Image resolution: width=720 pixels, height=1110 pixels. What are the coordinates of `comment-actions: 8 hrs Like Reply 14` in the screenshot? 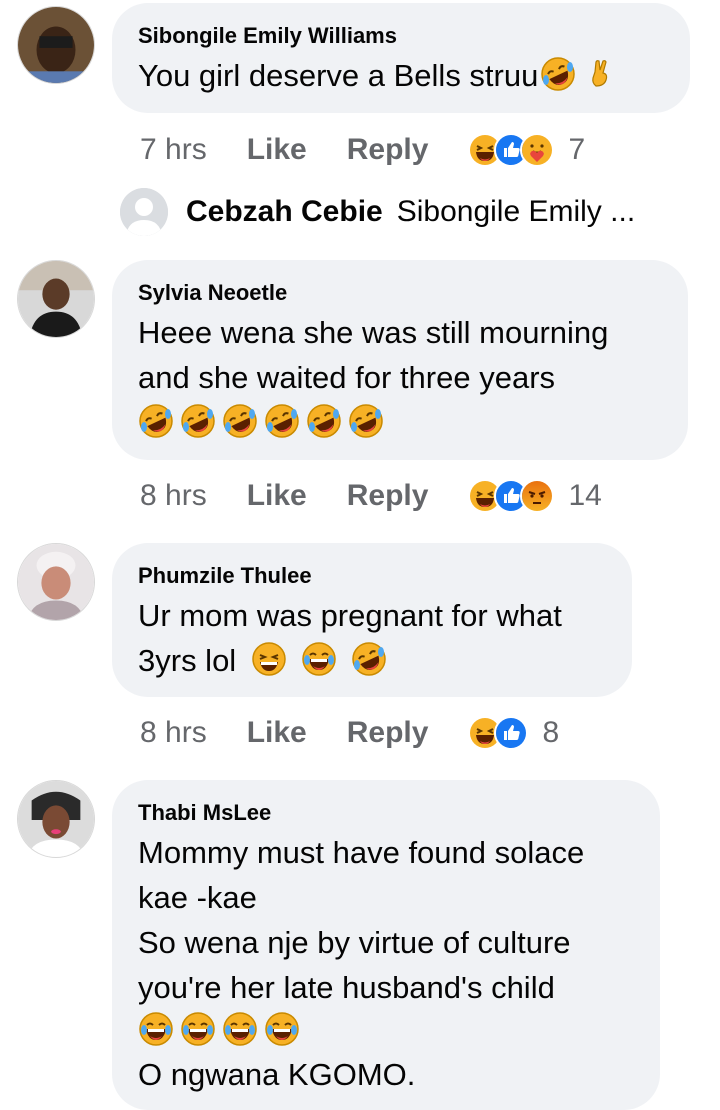 It's located at (371, 496).